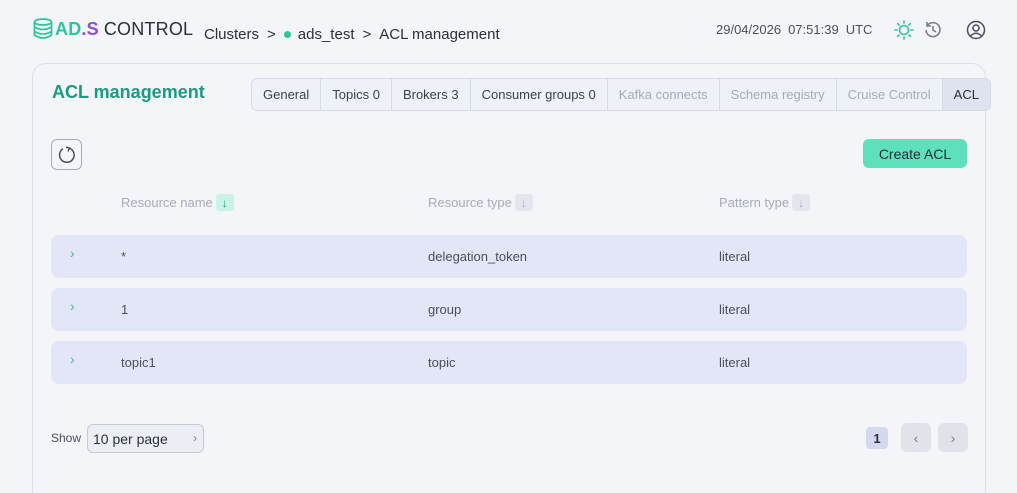  I want to click on sun-icon, so click(904, 30).